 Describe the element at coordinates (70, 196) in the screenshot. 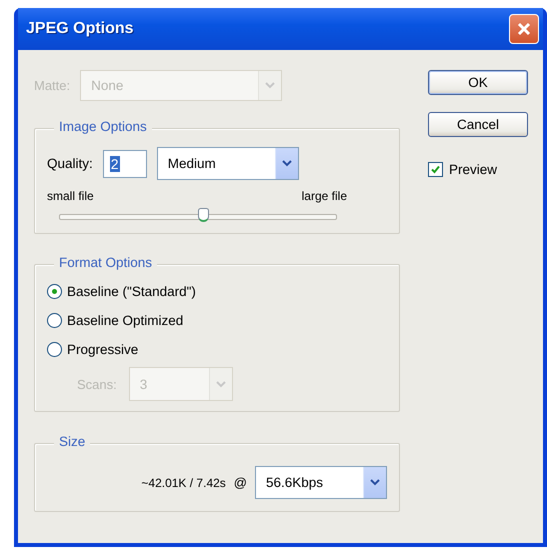

I see `min-label: small file` at that location.